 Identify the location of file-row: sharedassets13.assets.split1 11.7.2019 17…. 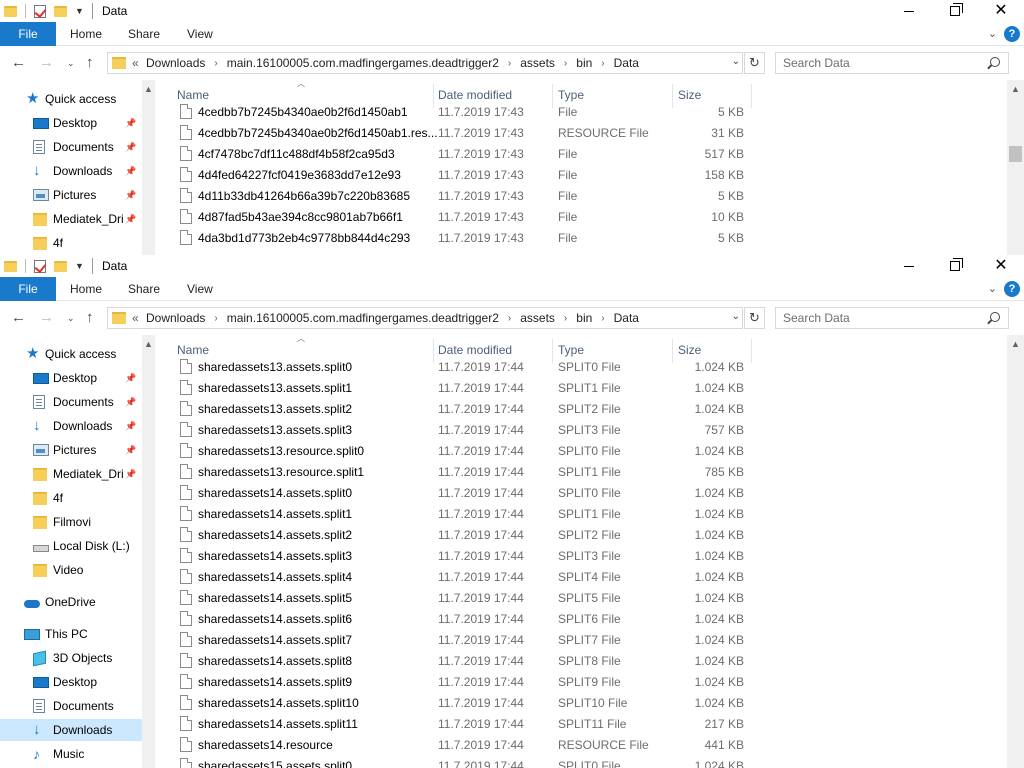
(580, 388).